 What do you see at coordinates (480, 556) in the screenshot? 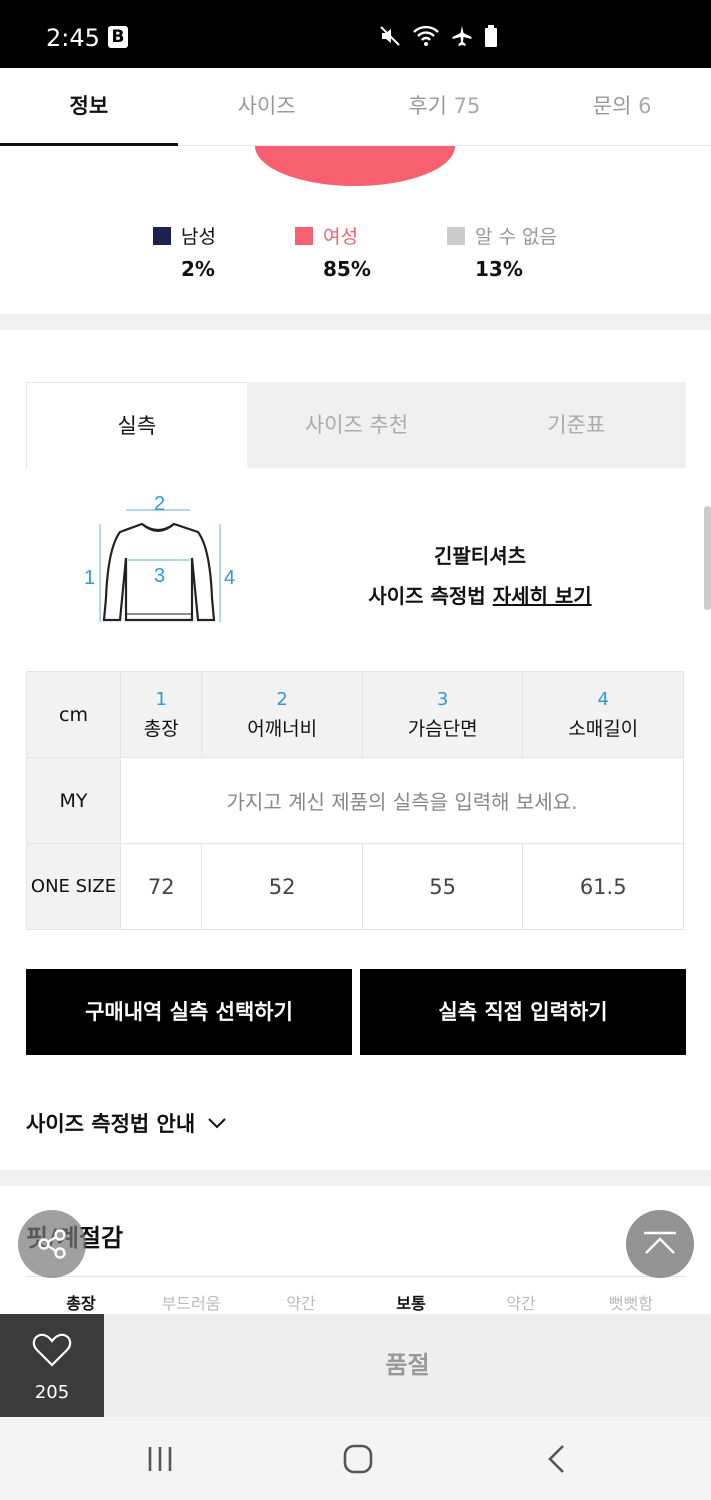
I see `product-type: 긴팔티셔츠` at bounding box center [480, 556].